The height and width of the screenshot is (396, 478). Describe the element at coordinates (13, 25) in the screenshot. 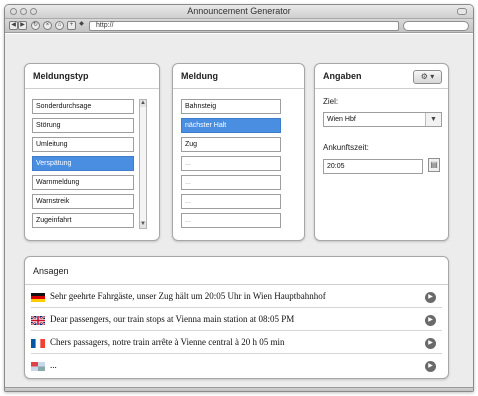

I see `back-icon: ◀` at that location.